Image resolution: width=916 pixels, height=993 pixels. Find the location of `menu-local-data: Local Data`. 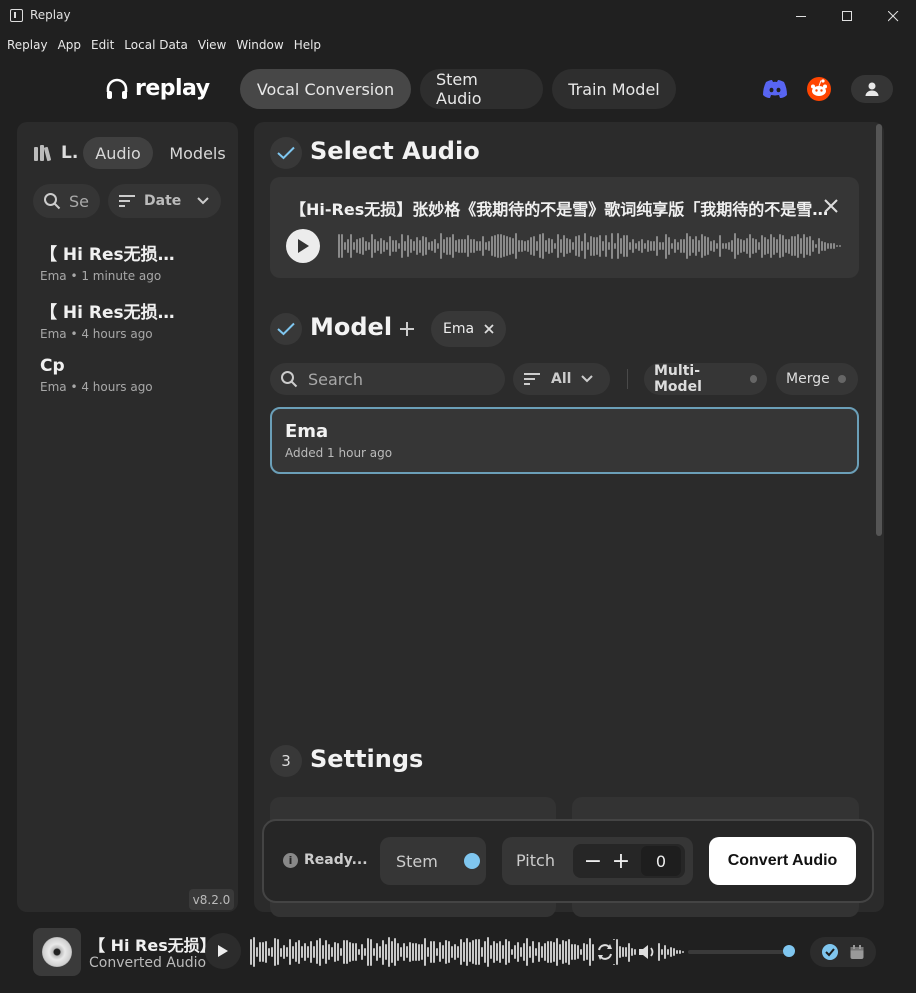

menu-local-data: Local Data is located at coordinates (156, 45).